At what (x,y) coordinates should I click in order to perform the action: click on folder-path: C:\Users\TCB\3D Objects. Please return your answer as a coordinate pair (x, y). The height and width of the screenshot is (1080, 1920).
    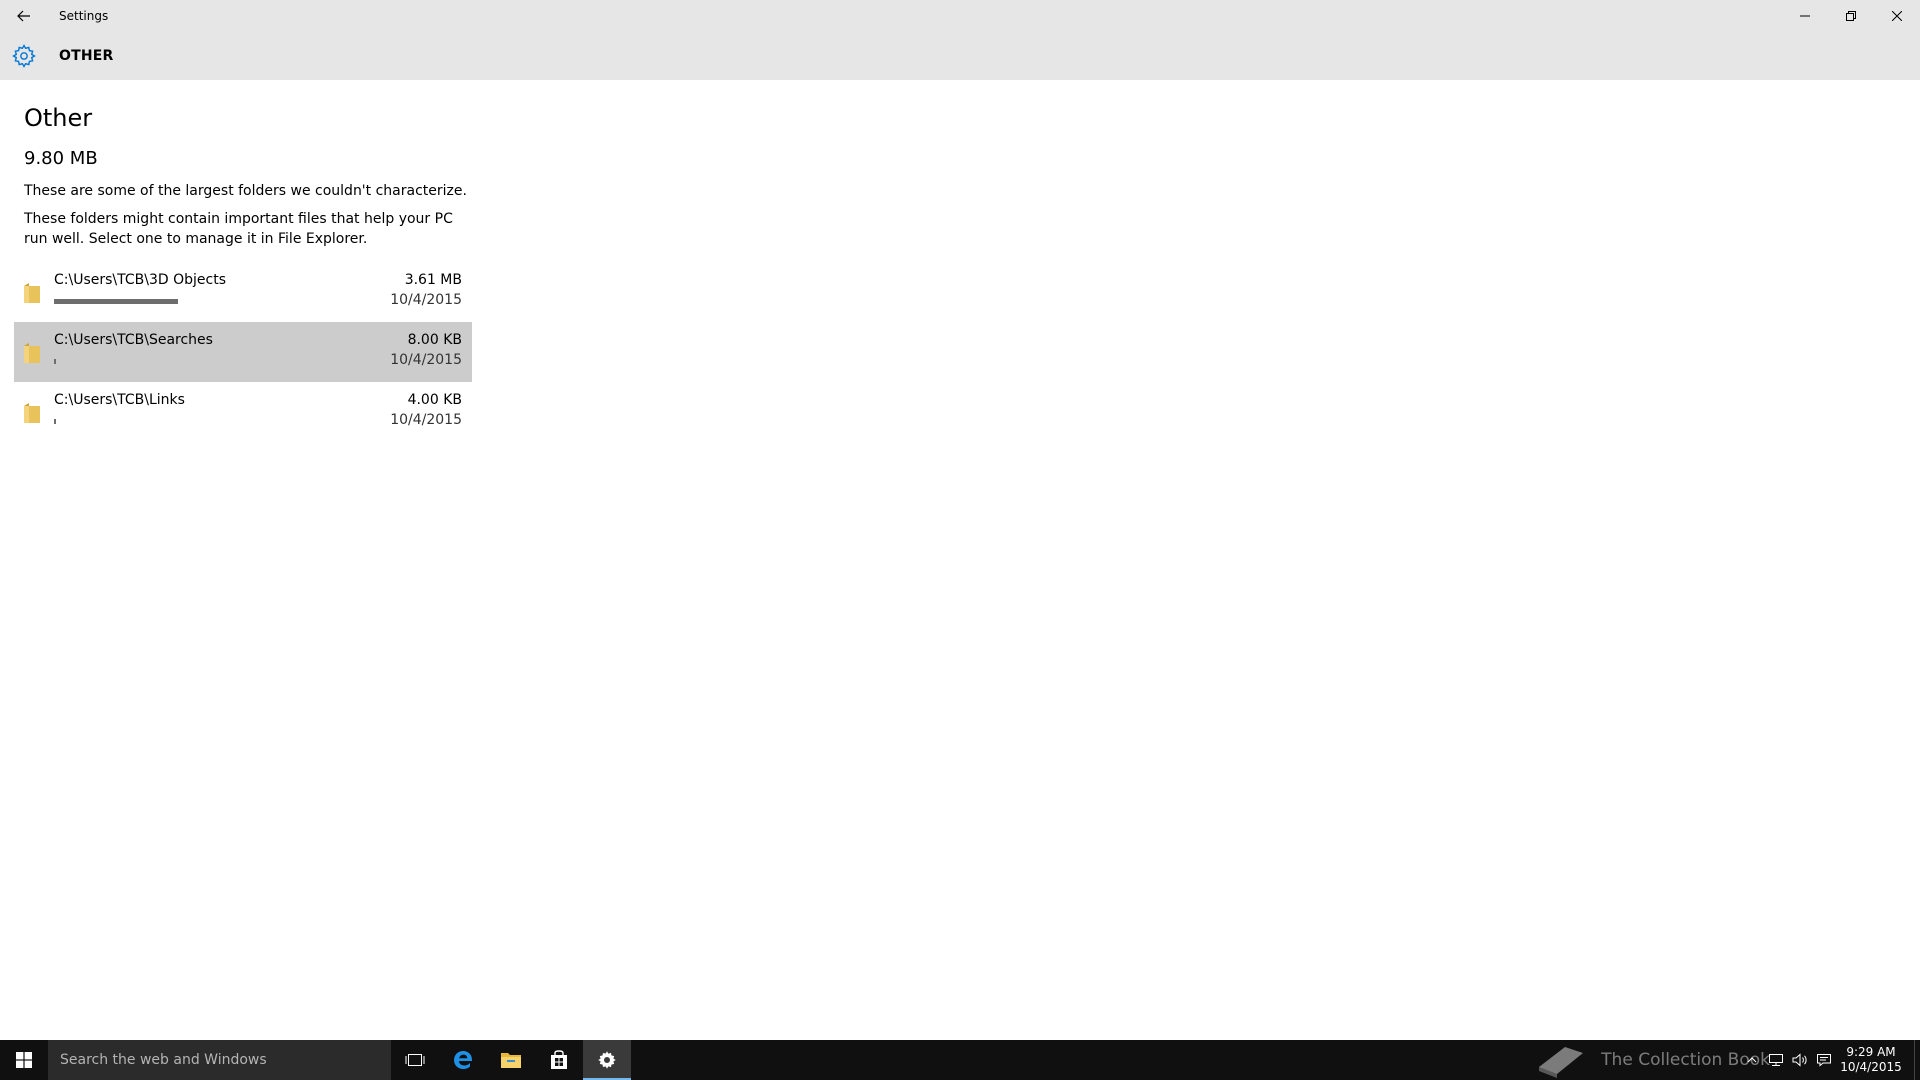
    Looking at the image, I should click on (140, 280).